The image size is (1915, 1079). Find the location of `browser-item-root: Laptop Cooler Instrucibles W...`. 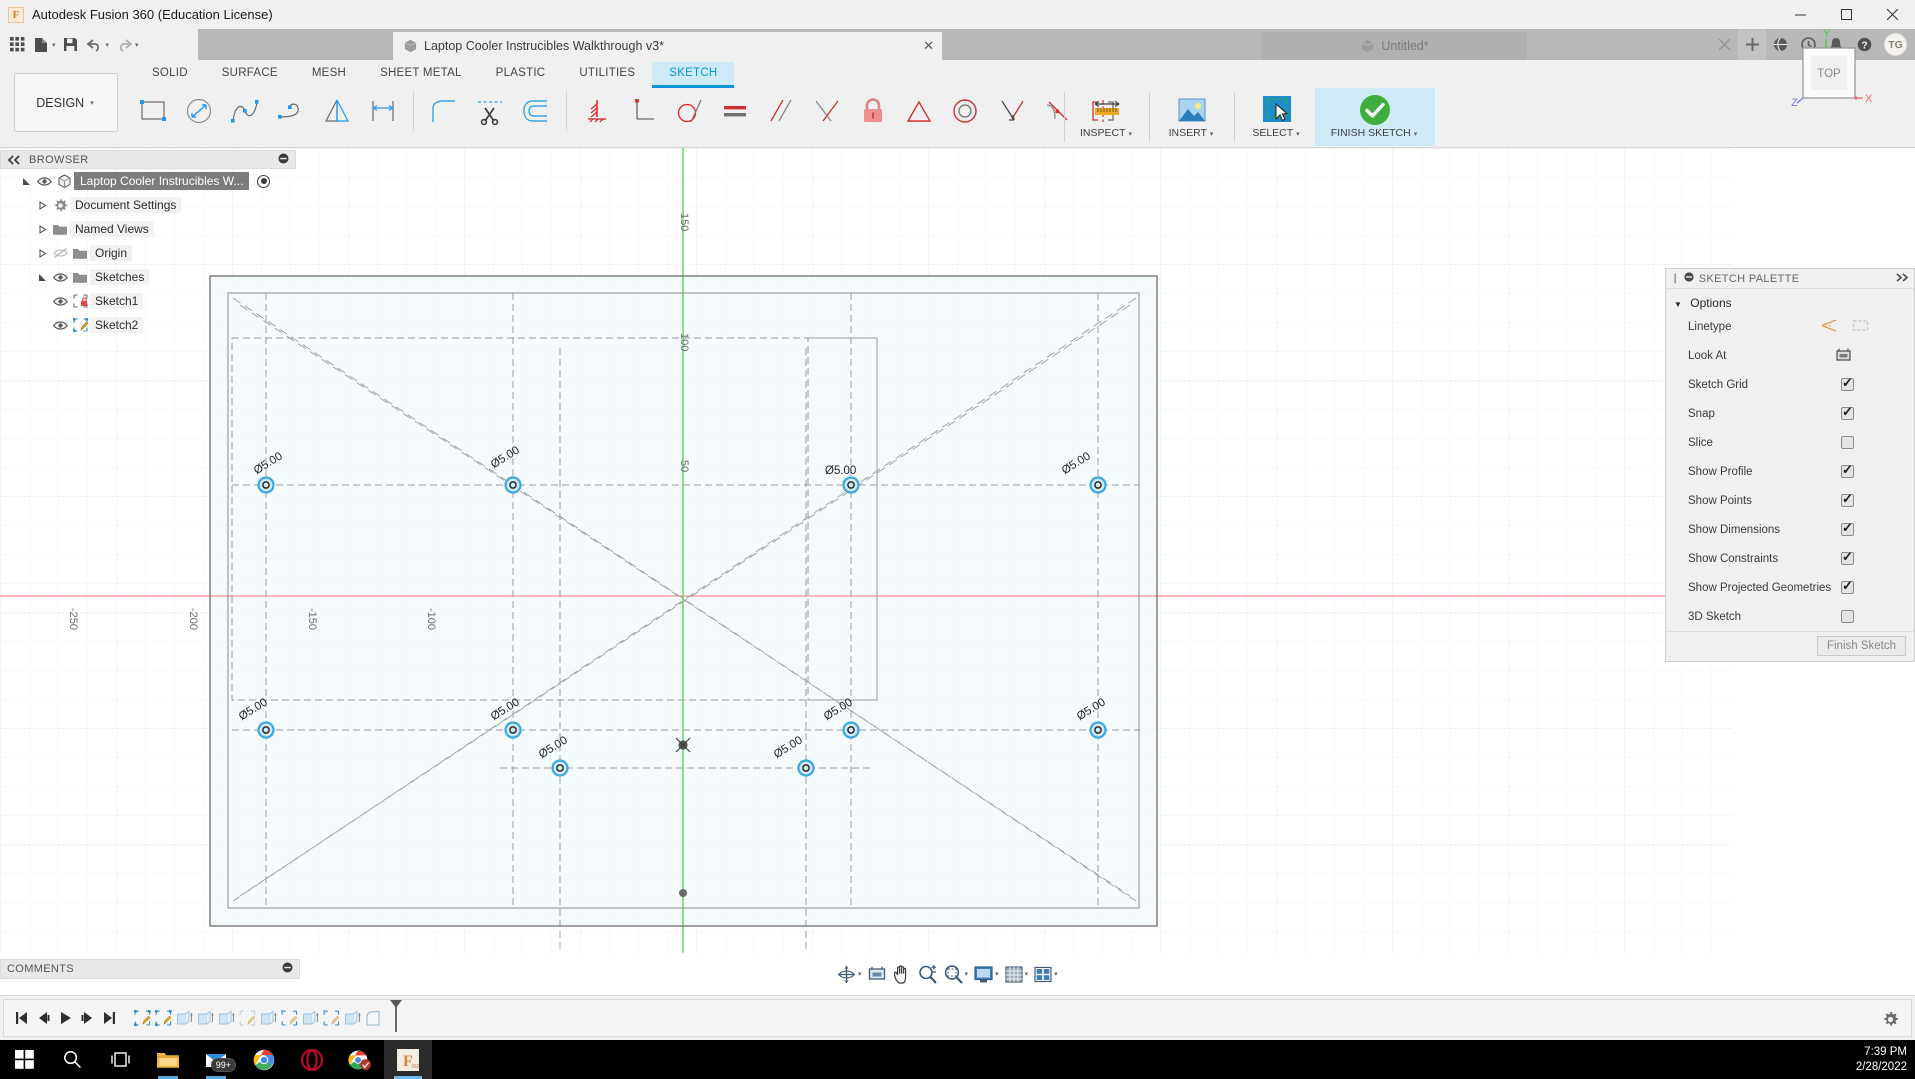

browser-item-root: Laptop Cooler Instrucibles W... is located at coordinates (150, 181).